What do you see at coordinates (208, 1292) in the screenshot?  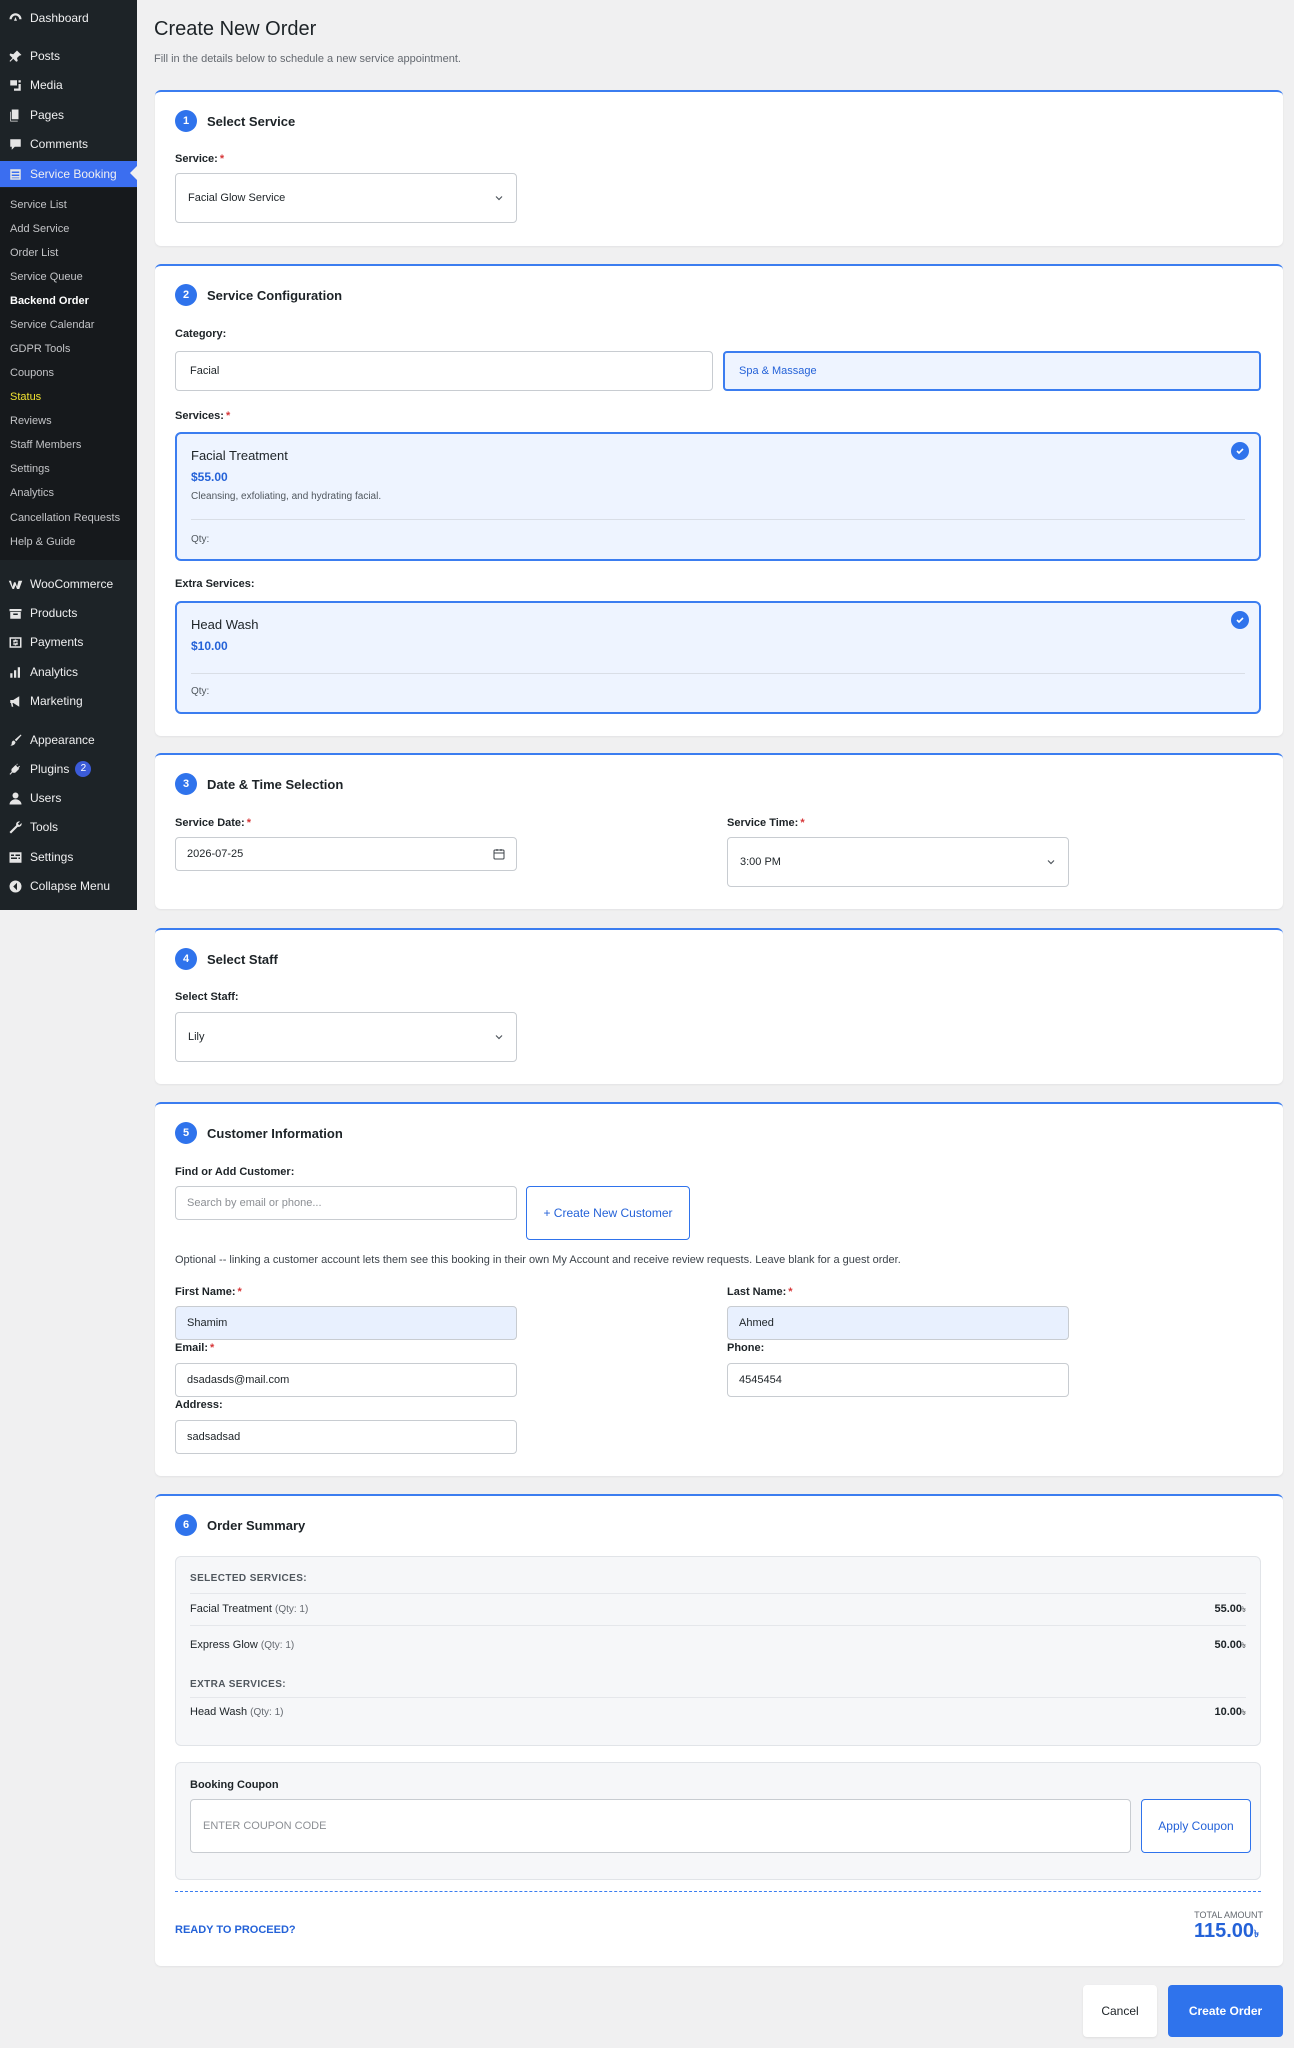 I see `first-name-label: First Name: *` at bounding box center [208, 1292].